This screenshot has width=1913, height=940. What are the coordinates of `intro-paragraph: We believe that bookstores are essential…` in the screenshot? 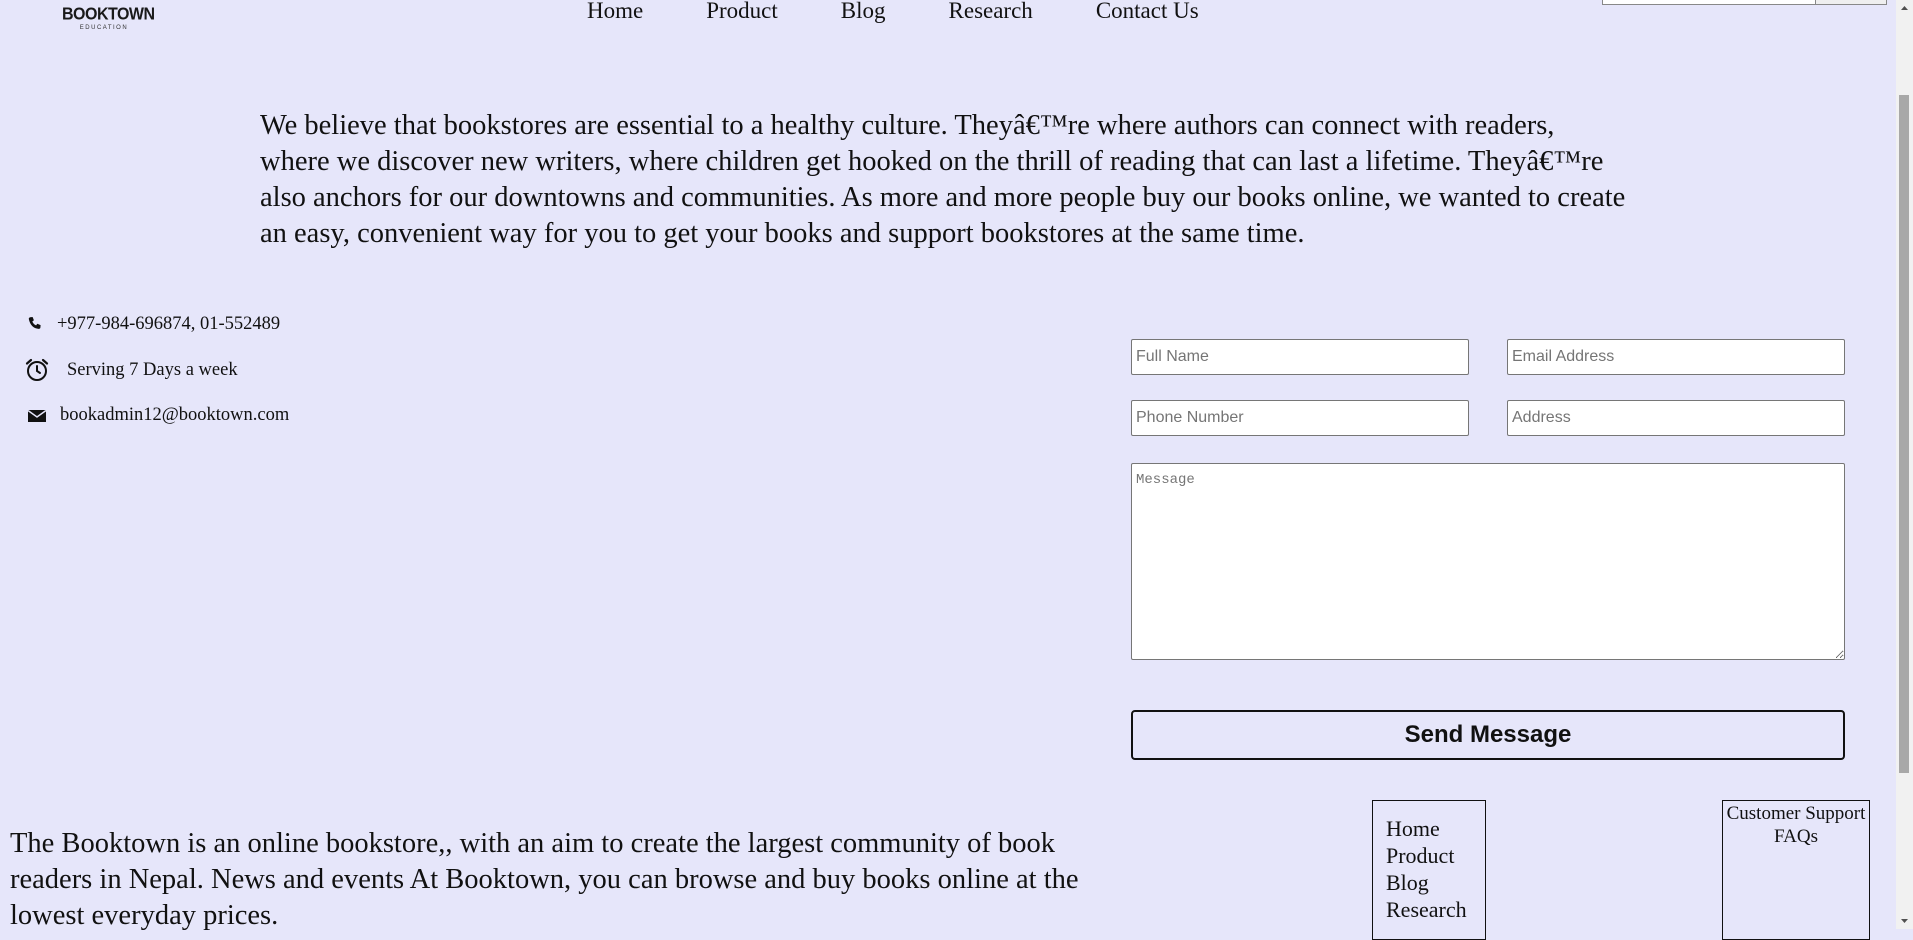 It's located at (943, 179).